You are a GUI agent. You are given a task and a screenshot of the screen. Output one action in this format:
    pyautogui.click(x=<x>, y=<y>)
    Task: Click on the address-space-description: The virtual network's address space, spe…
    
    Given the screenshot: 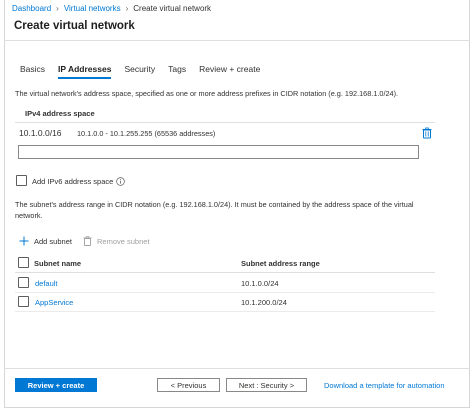 What is the action you would take?
    pyautogui.click(x=207, y=93)
    